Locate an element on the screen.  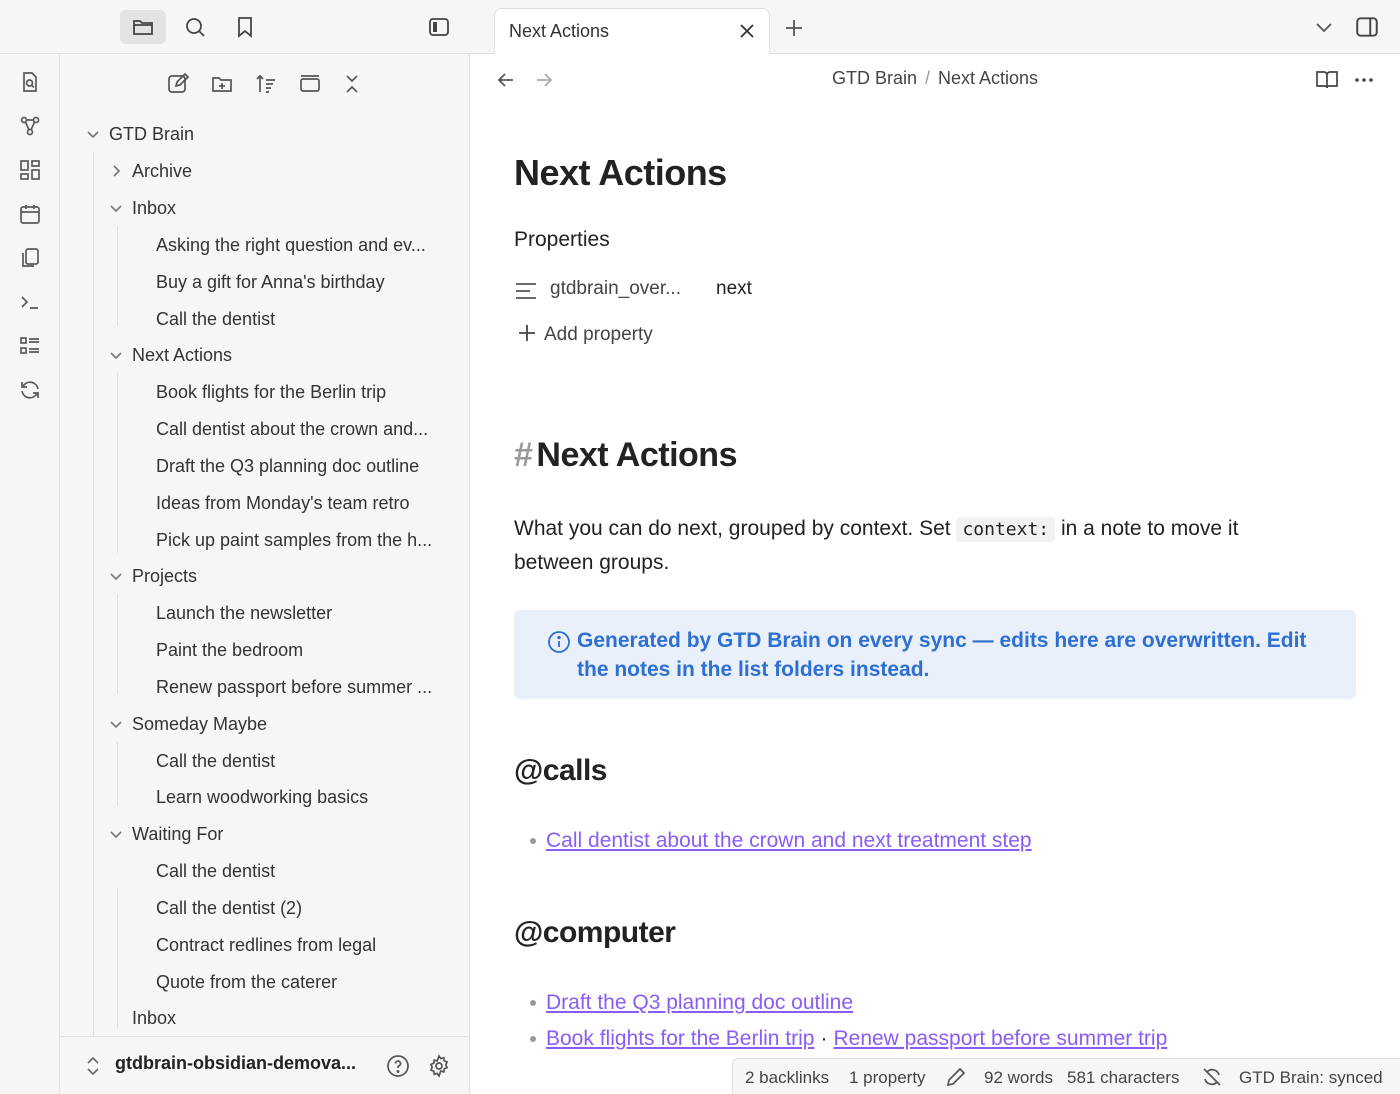
gear-icon is located at coordinates (439, 1066).